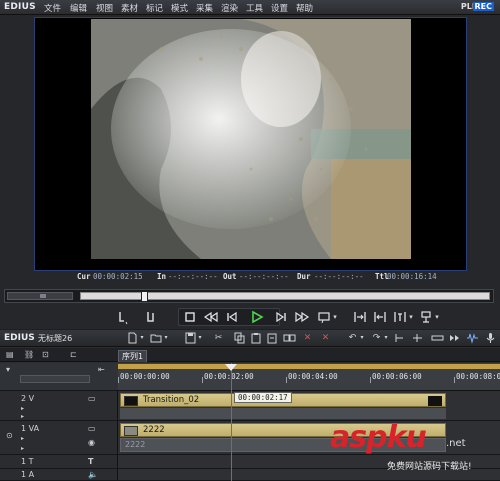 This screenshot has height=481, width=500. What do you see at coordinates (400, 317) in the screenshot?
I see `replace-icon` at bounding box center [400, 317].